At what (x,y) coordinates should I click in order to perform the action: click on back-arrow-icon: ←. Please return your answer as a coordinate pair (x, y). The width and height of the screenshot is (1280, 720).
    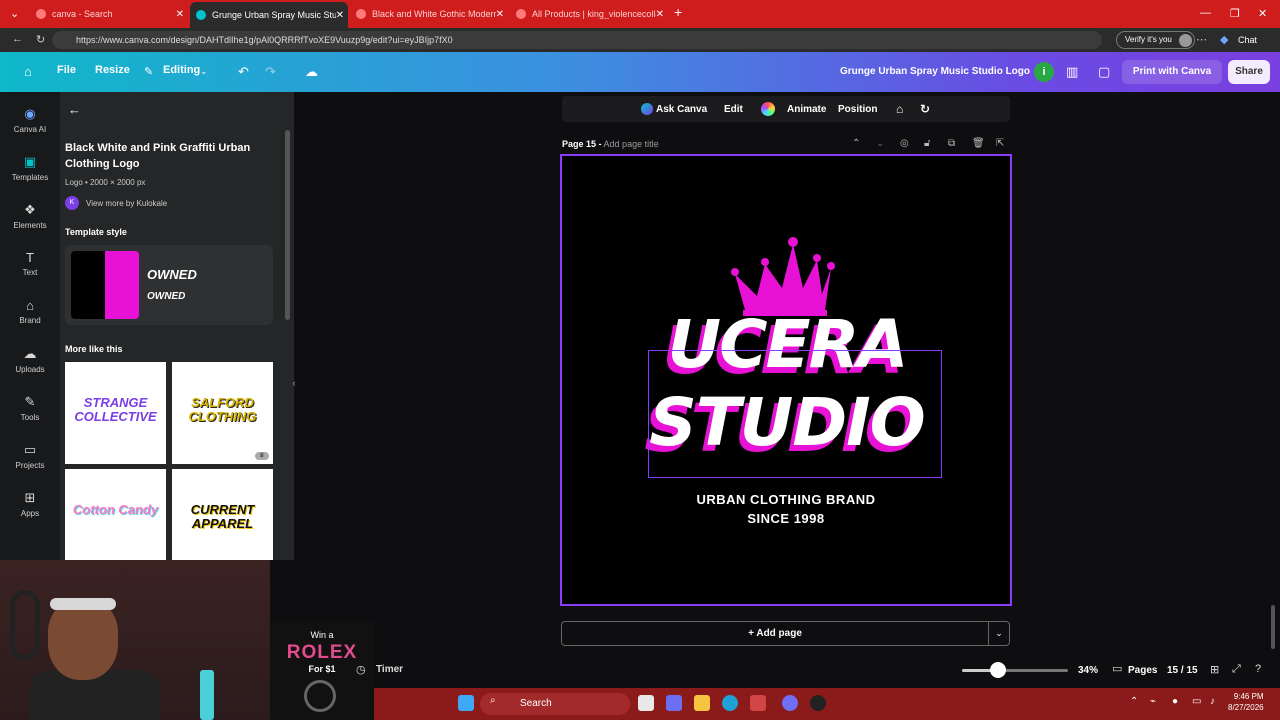
    Looking at the image, I should click on (74, 109).